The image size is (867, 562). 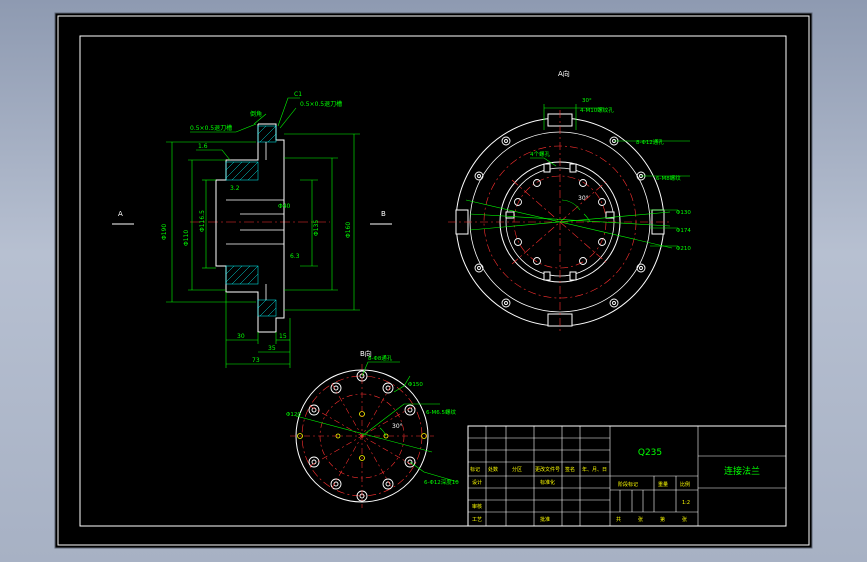 What do you see at coordinates (441, 412) in the screenshot?
I see `b-dim-m6: 6-M6.5螺纹` at bounding box center [441, 412].